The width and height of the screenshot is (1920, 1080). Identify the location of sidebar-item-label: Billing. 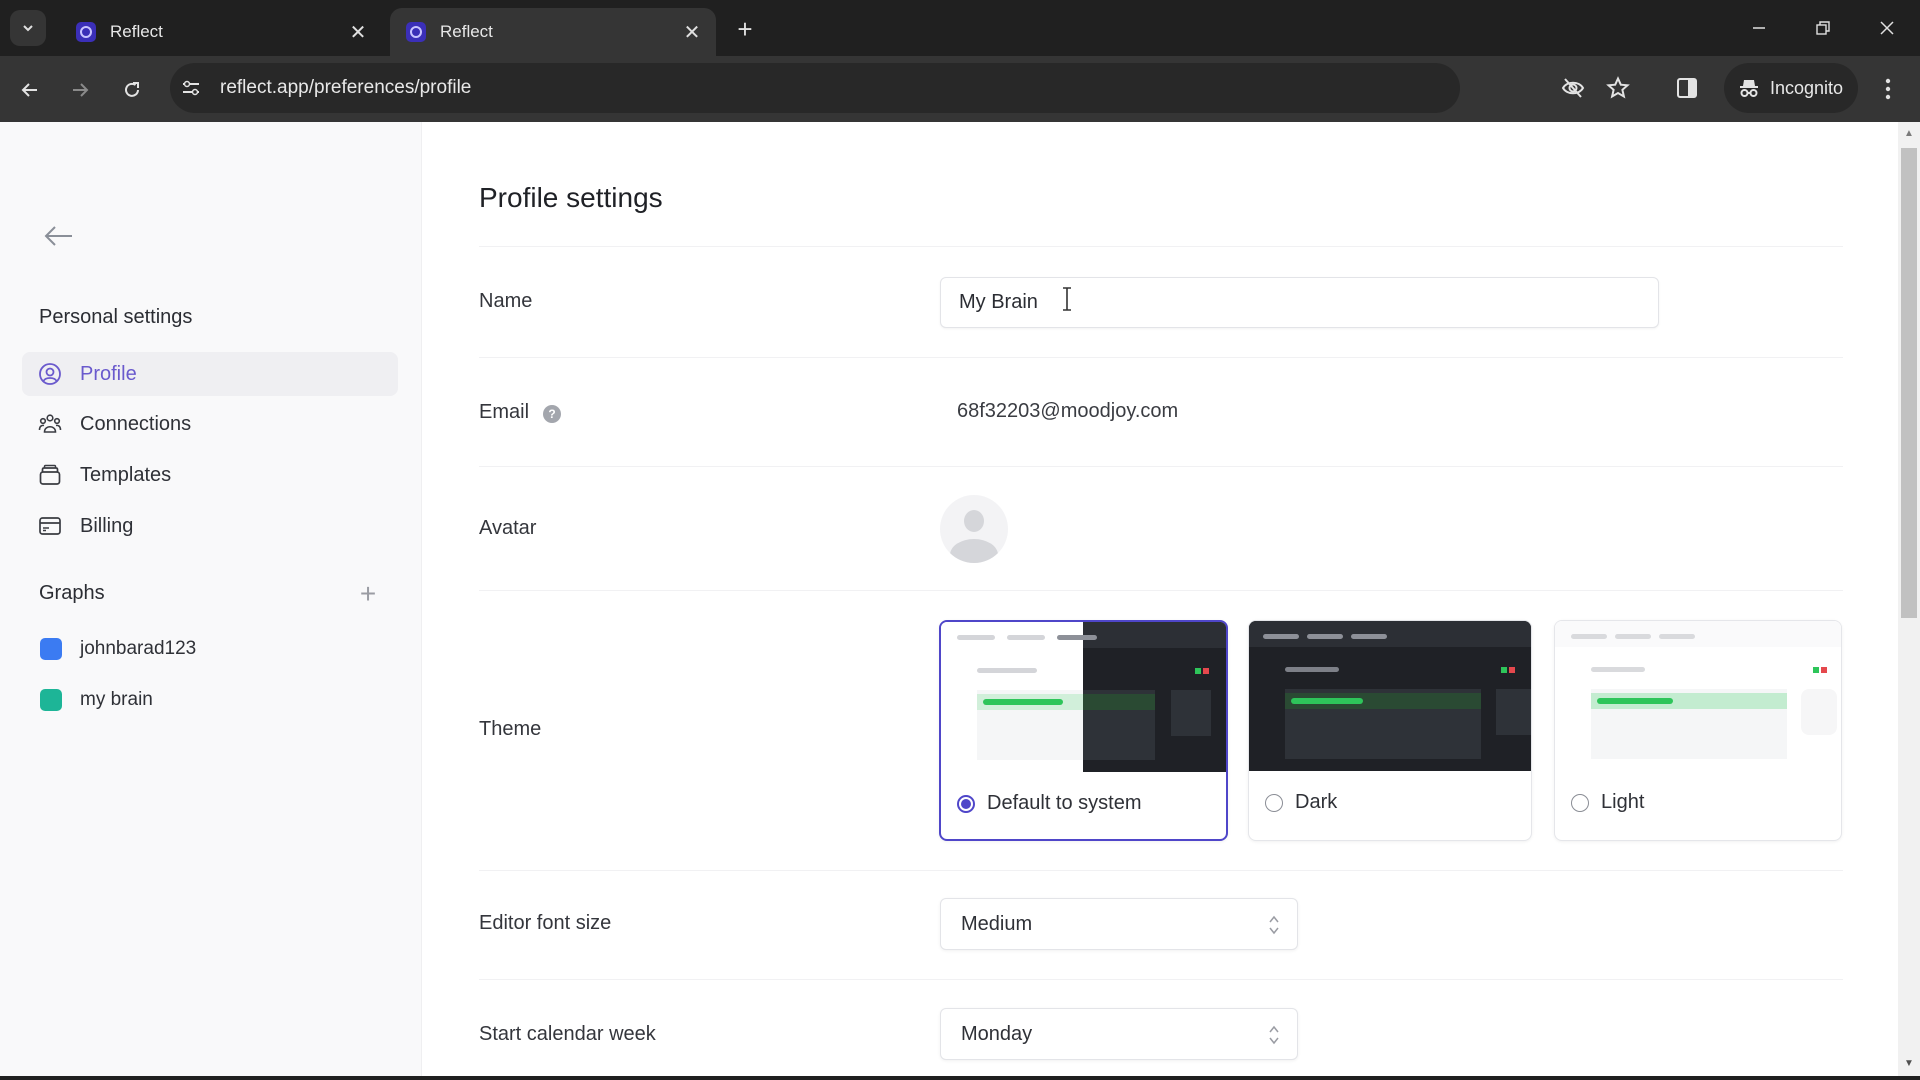
(107, 525).